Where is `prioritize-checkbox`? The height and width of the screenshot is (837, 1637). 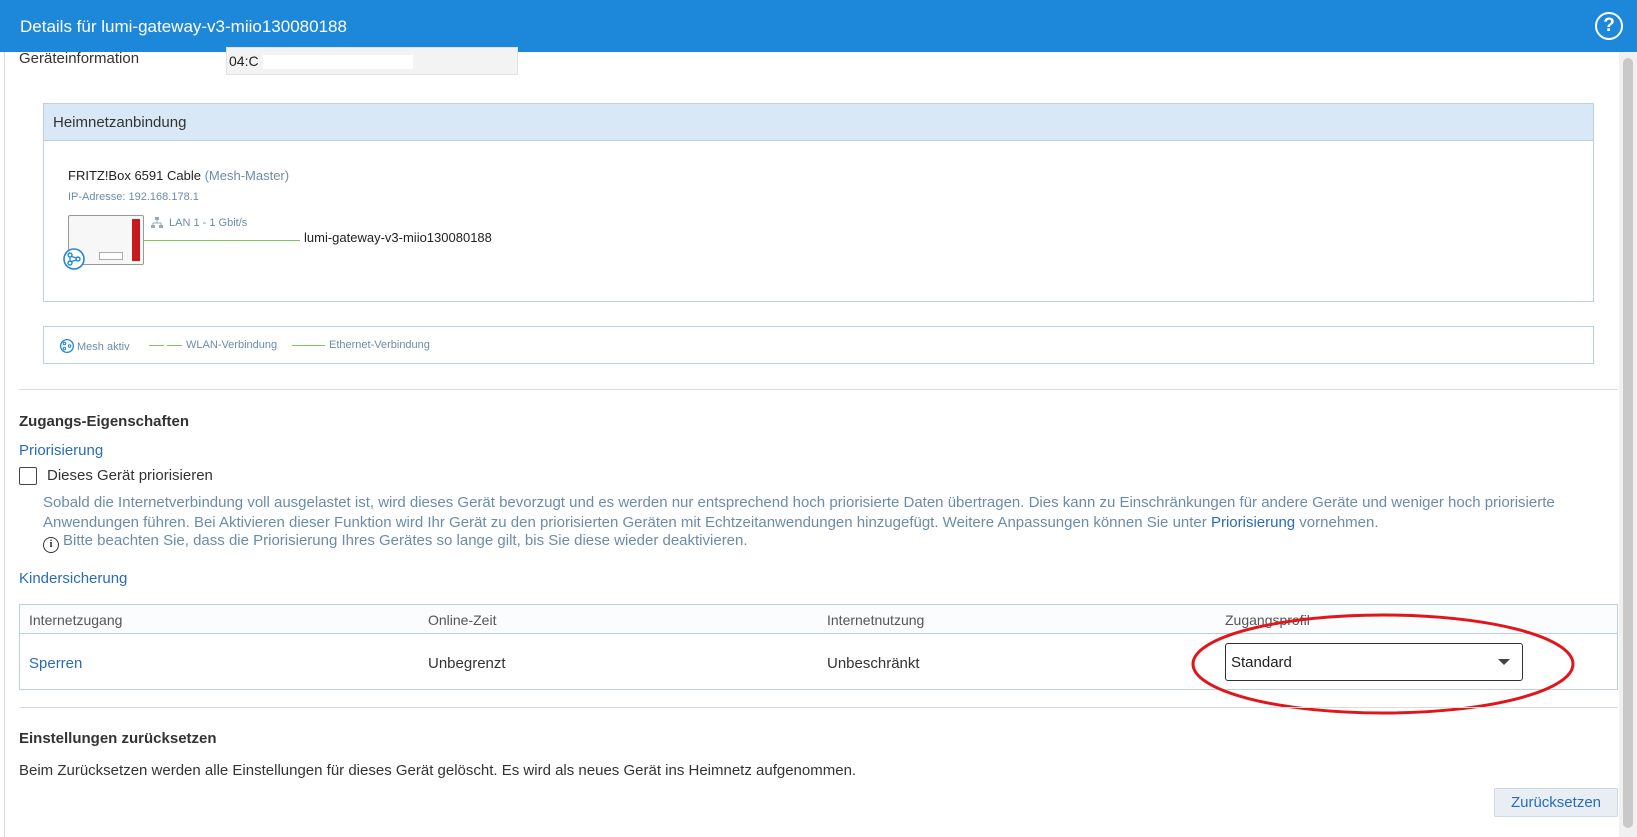 prioritize-checkbox is located at coordinates (28, 476).